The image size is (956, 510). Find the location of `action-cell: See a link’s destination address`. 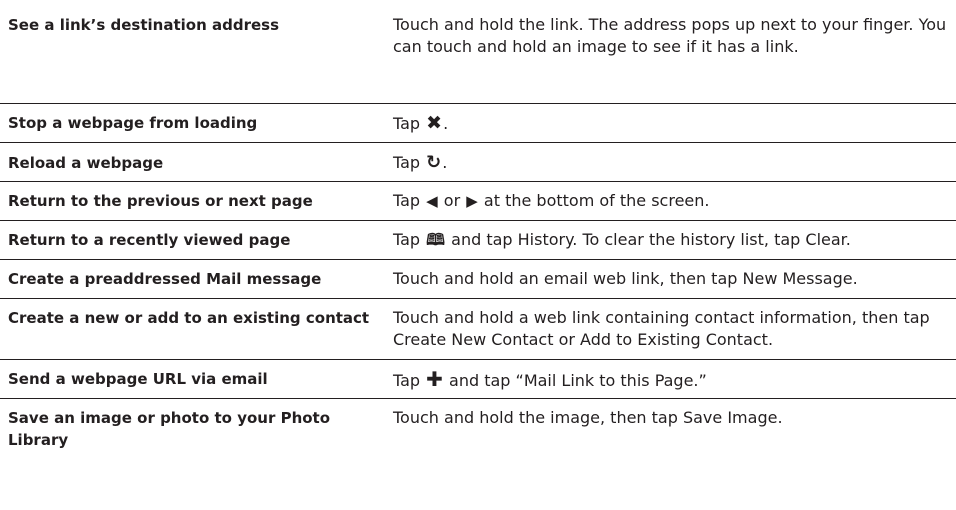

action-cell: See a link’s destination address is located at coordinates (143, 25).